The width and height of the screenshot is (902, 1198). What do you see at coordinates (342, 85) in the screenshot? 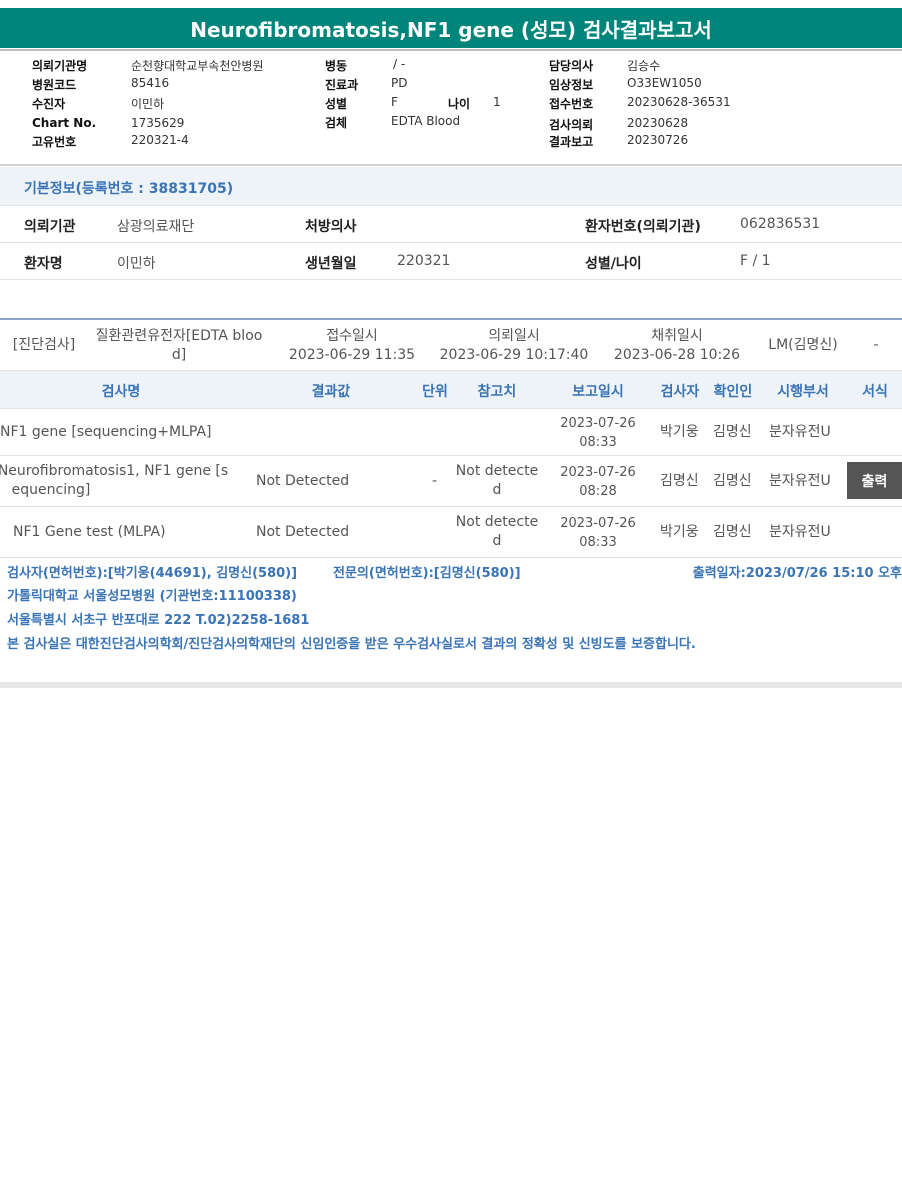
I see `header-label: 진료과` at bounding box center [342, 85].